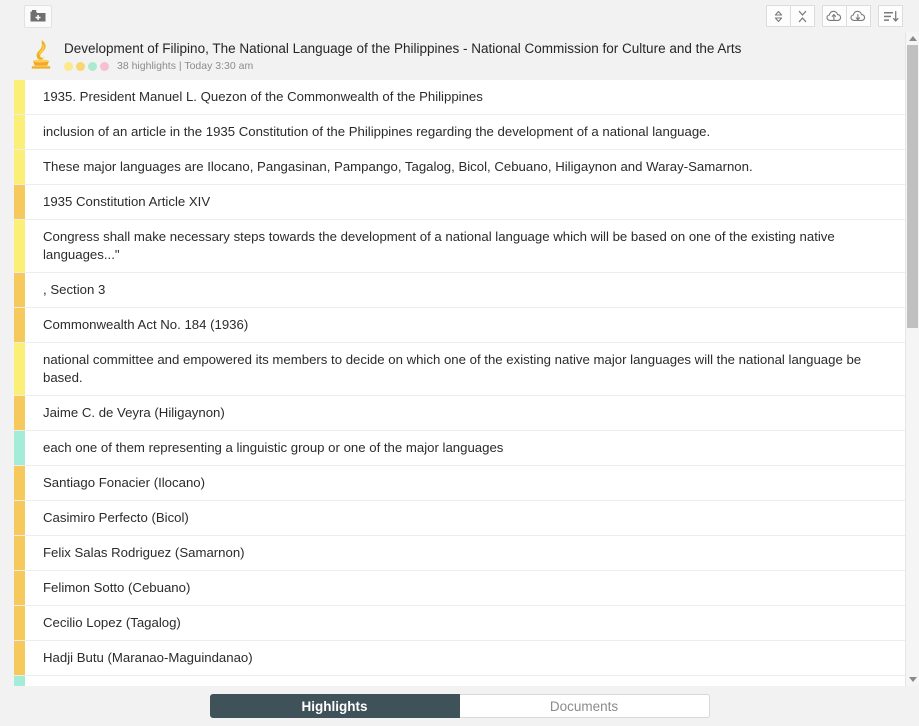 This screenshot has height=726, width=919. Describe the element at coordinates (912, 186) in the screenshot. I see `scrollbar-thumb` at that location.